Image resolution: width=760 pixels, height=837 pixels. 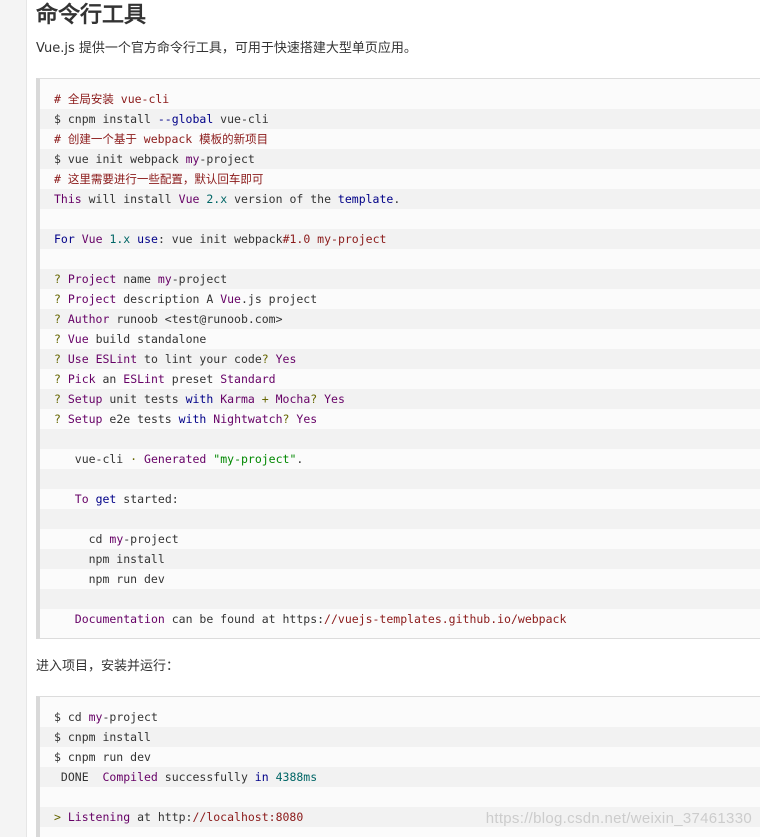 I want to click on code-token: name, so click(x=137, y=279).